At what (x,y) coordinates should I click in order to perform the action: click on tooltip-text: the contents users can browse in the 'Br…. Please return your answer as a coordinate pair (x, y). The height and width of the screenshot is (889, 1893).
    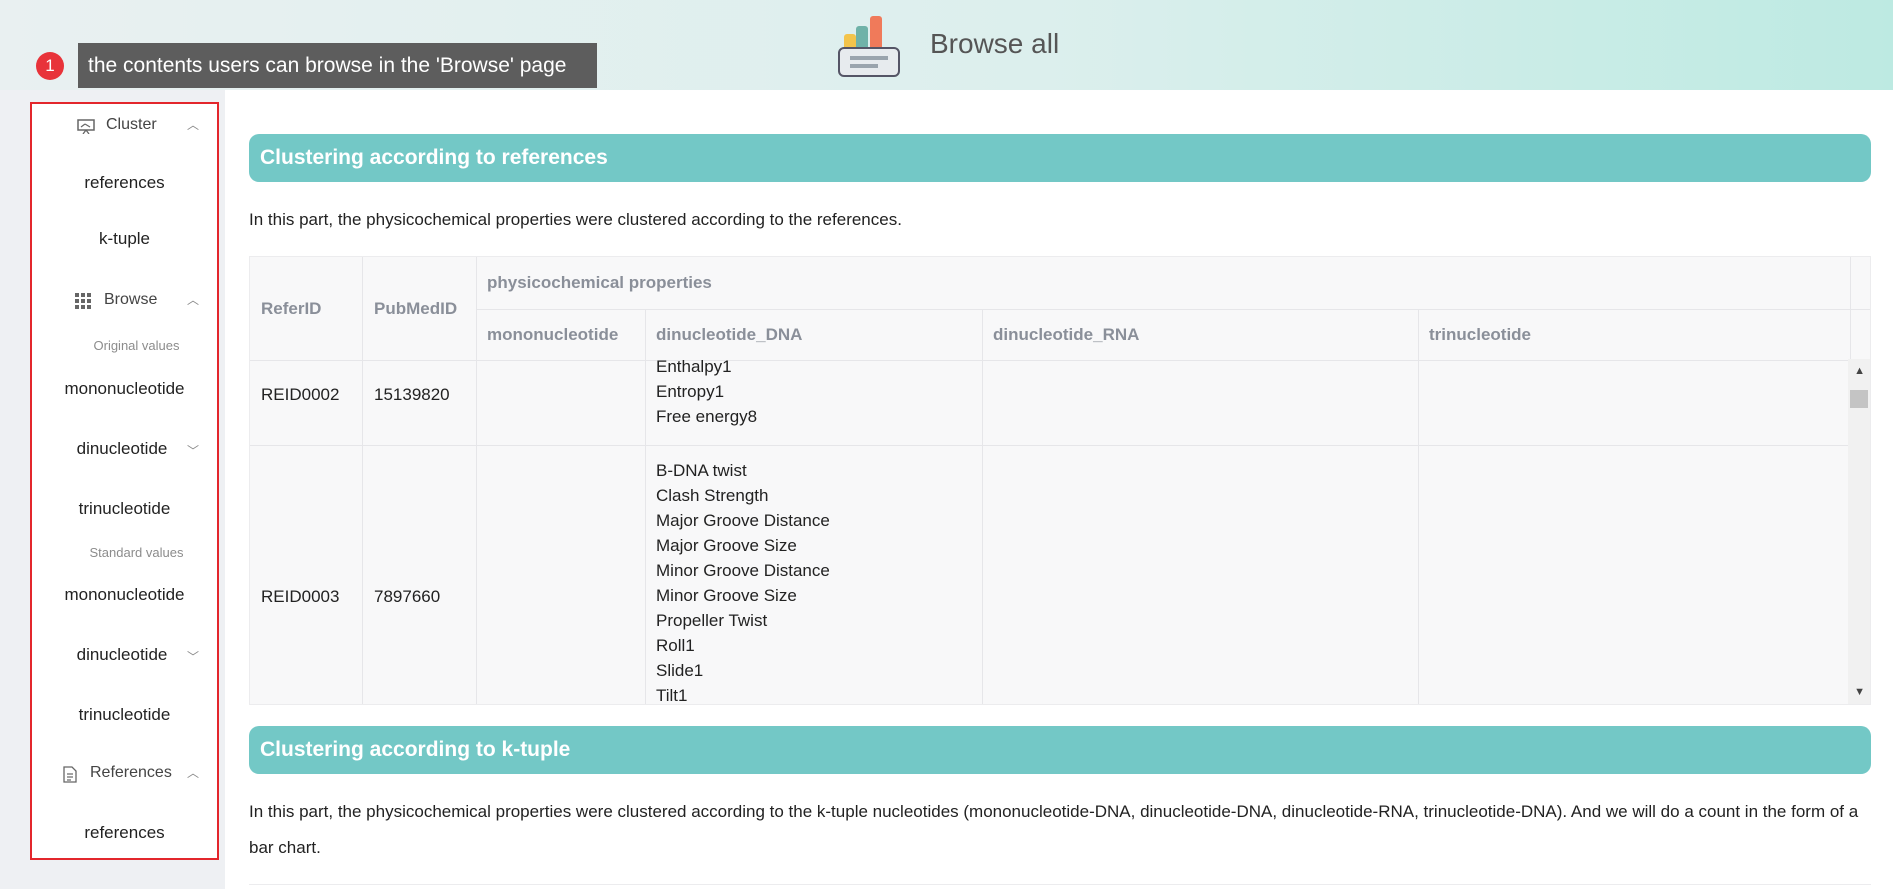
    Looking at the image, I should click on (337, 65).